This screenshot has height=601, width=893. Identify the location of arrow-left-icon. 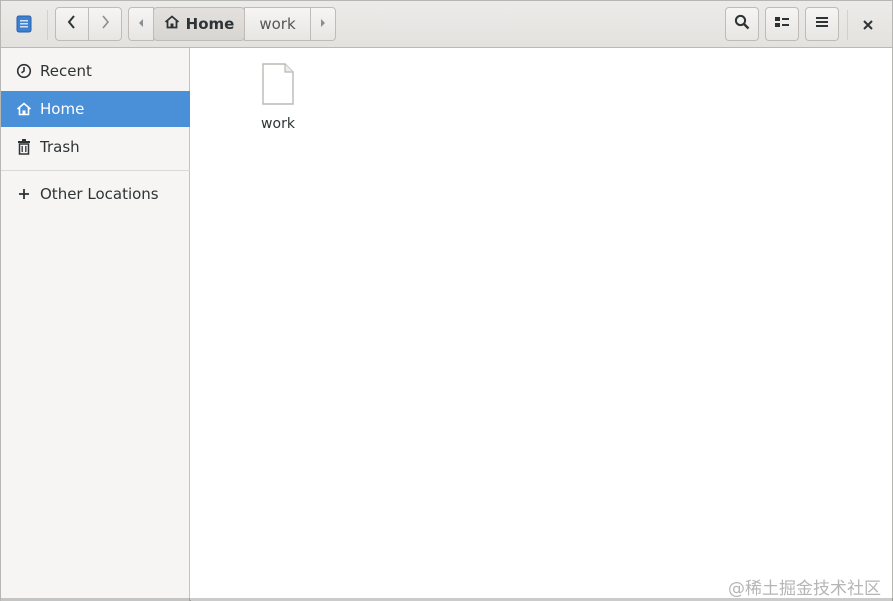
(141, 24).